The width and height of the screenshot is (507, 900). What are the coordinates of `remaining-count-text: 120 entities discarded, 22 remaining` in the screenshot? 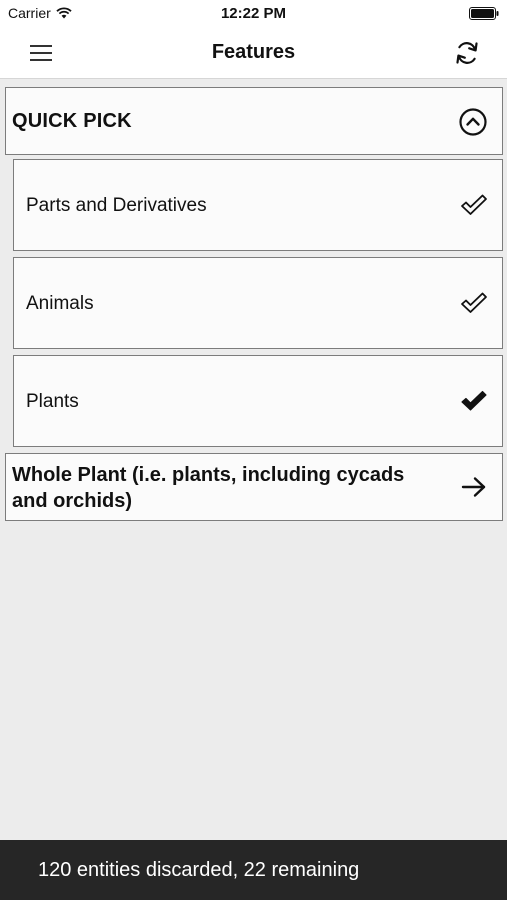 It's located at (199, 870).